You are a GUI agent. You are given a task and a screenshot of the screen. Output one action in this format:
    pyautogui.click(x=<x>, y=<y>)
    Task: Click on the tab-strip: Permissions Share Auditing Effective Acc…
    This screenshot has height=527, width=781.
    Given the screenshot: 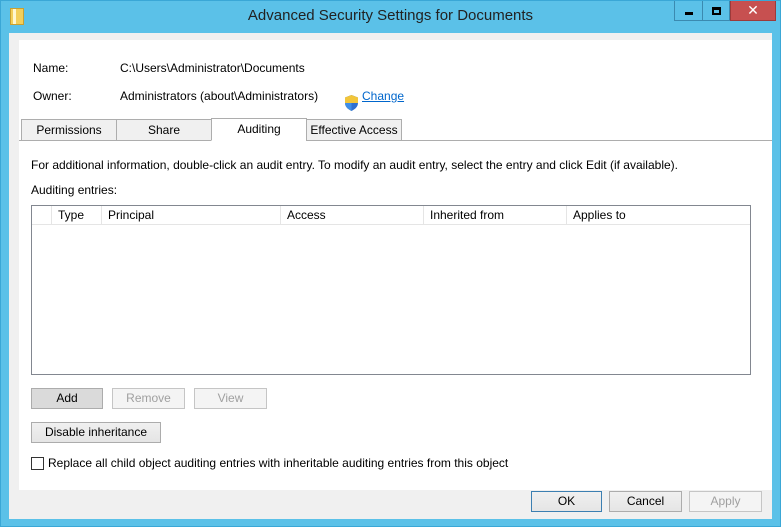 What is the action you would take?
    pyautogui.click(x=395, y=129)
    